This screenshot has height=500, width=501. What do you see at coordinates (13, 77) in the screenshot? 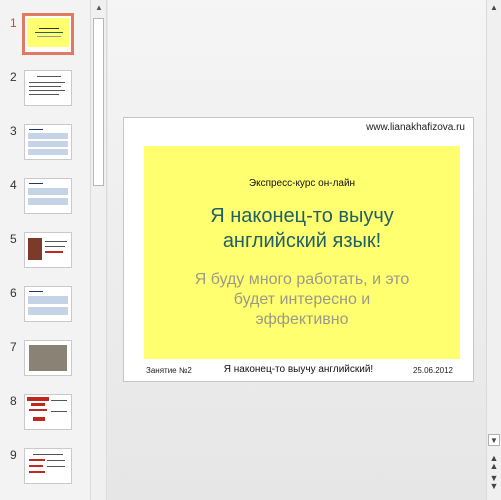
I see `slide-number: 2` at bounding box center [13, 77].